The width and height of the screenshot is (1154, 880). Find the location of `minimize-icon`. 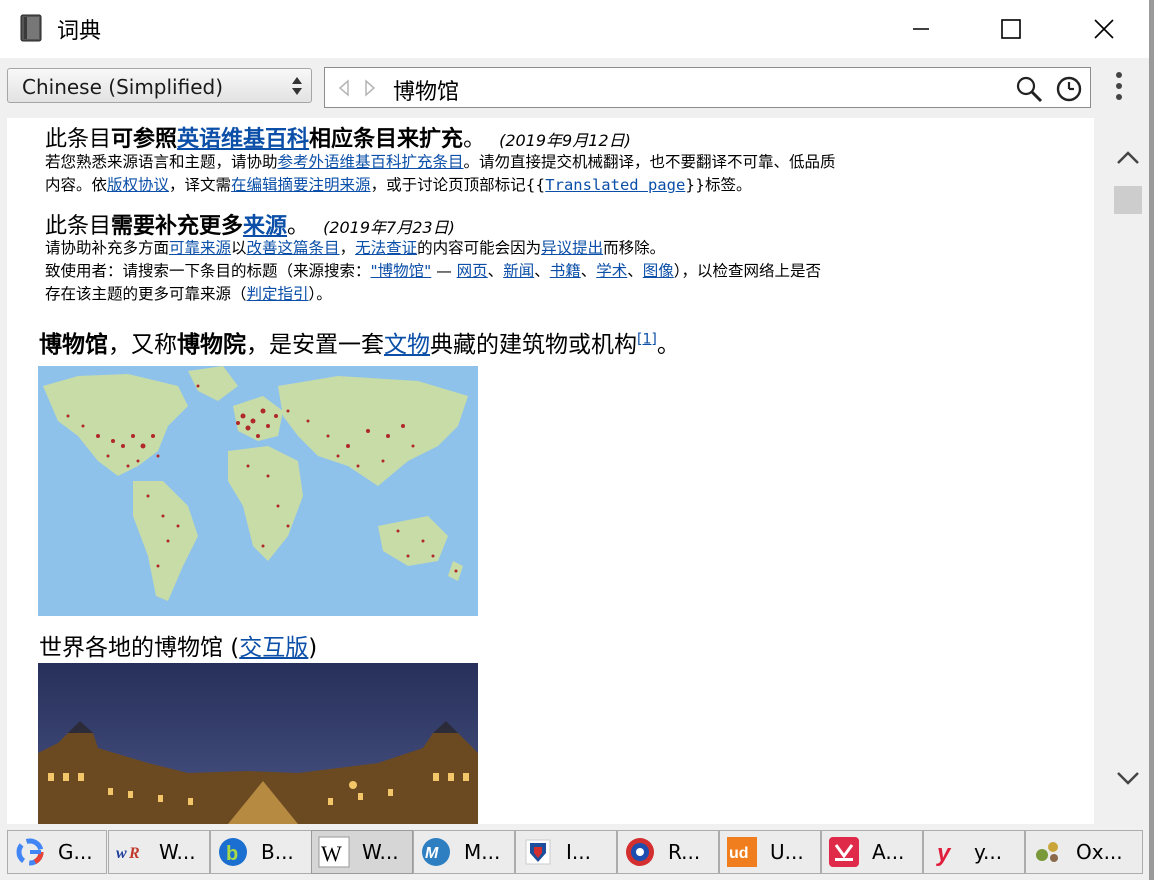

minimize-icon is located at coordinates (921, 29).